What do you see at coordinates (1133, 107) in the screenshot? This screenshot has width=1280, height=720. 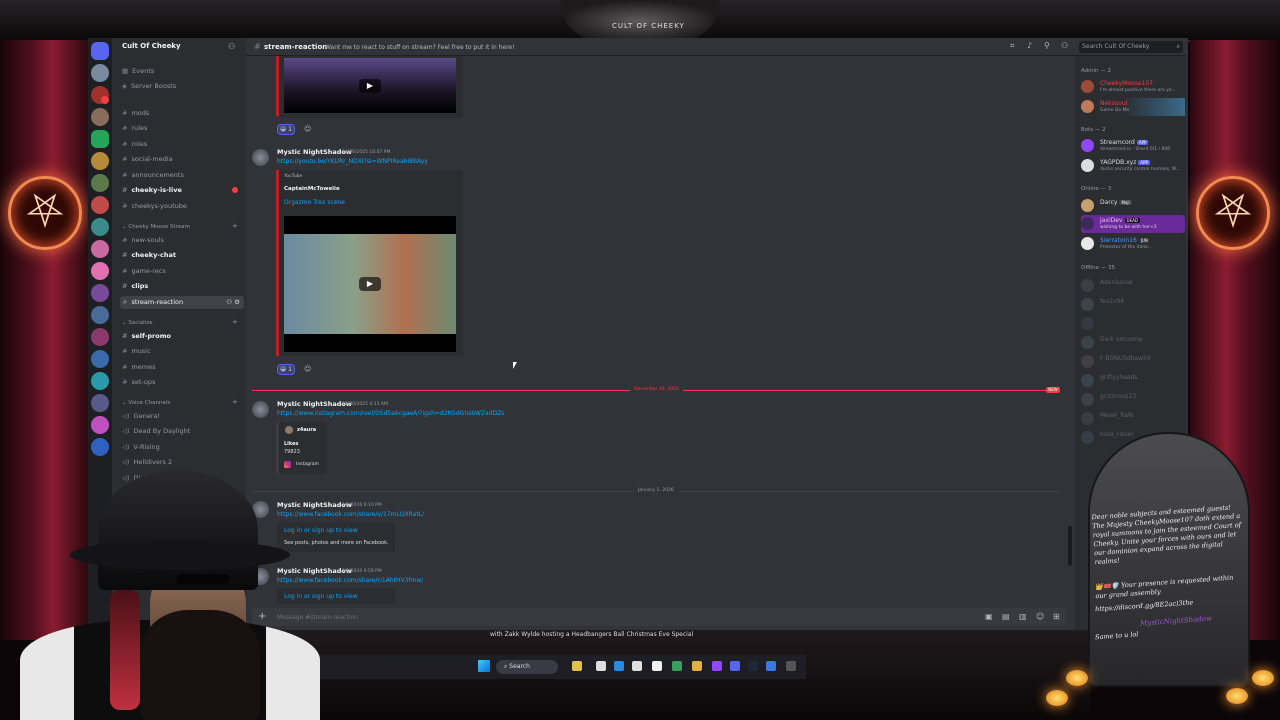 I see `member-item: Nekosoul Game Da Me` at bounding box center [1133, 107].